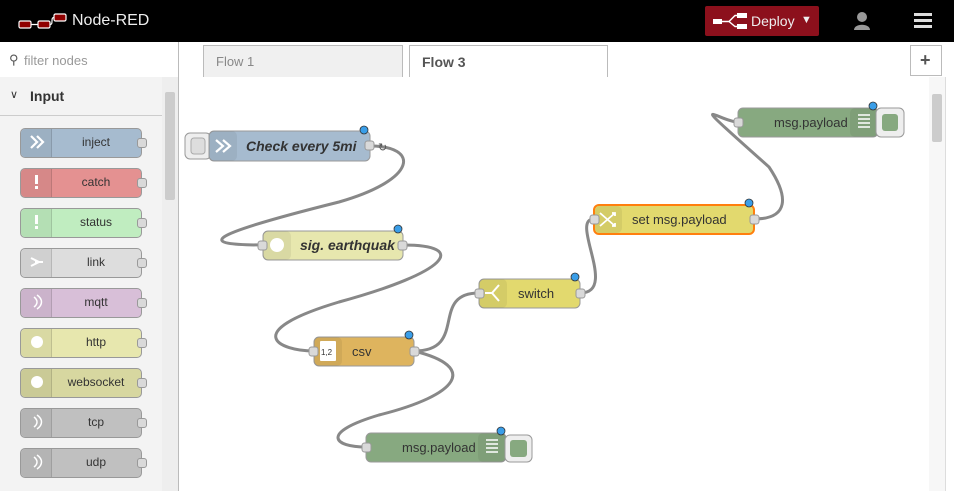 The image size is (954, 496). I want to click on chevron-down-icon: ∨, so click(14, 95).